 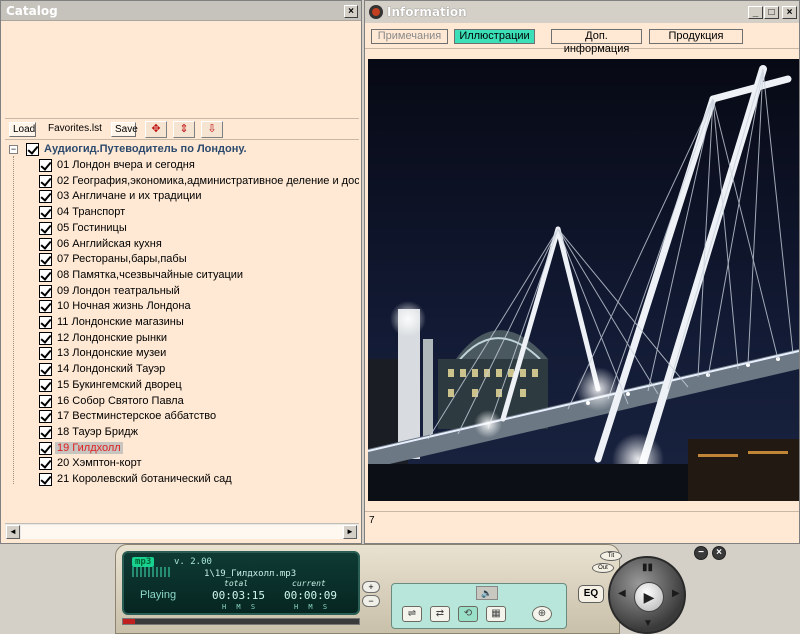 What do you see at coordinates (199, 417) in the screenshot?
I see `tree-item: 17 Вестминстерское аббатство` at bounding box center [199, 417].